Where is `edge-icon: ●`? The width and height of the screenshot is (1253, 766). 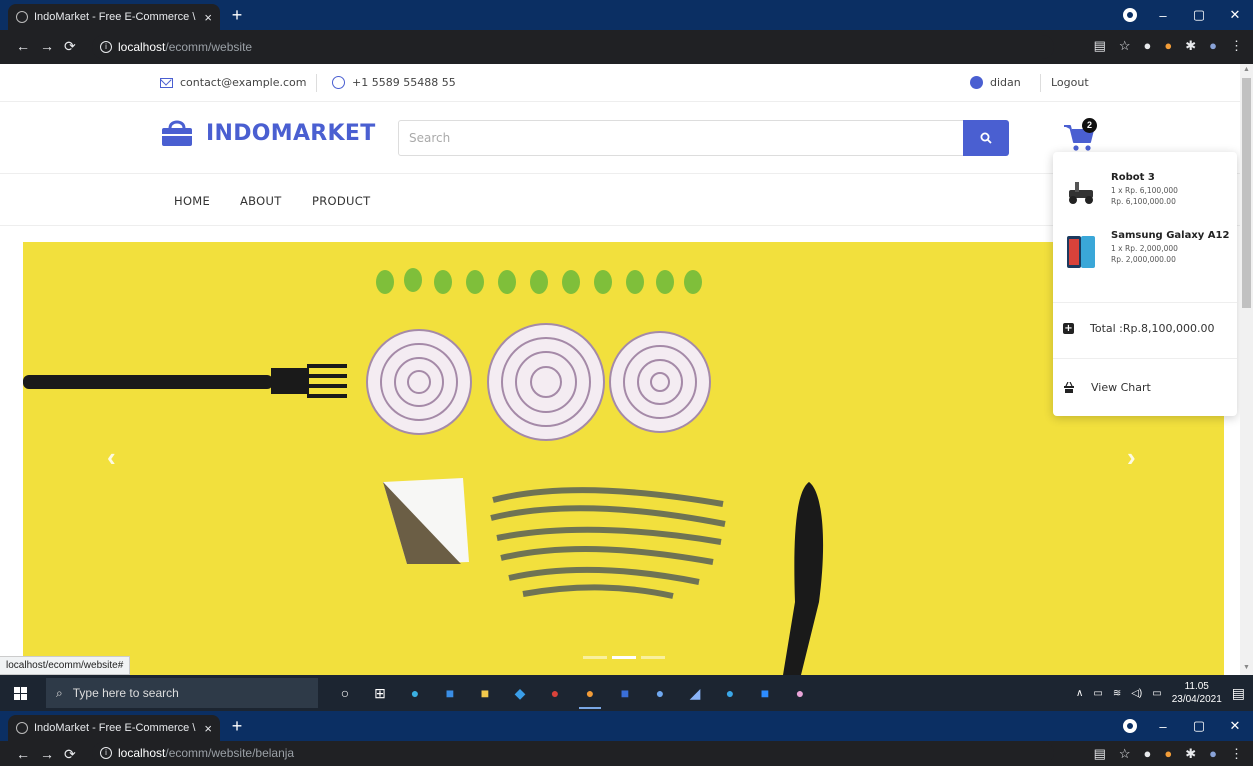
edge-icon: ● is located at coordinates (415, 693).